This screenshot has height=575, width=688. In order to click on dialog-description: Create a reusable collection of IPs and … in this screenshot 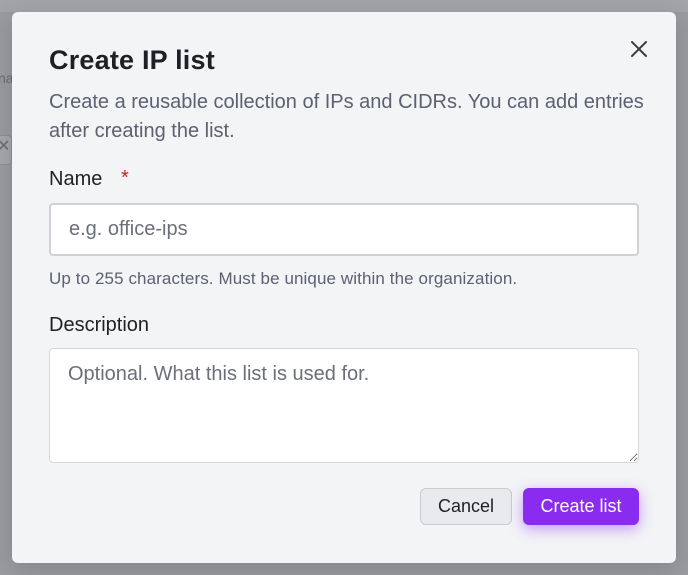, I will do `click(346, 116)`.